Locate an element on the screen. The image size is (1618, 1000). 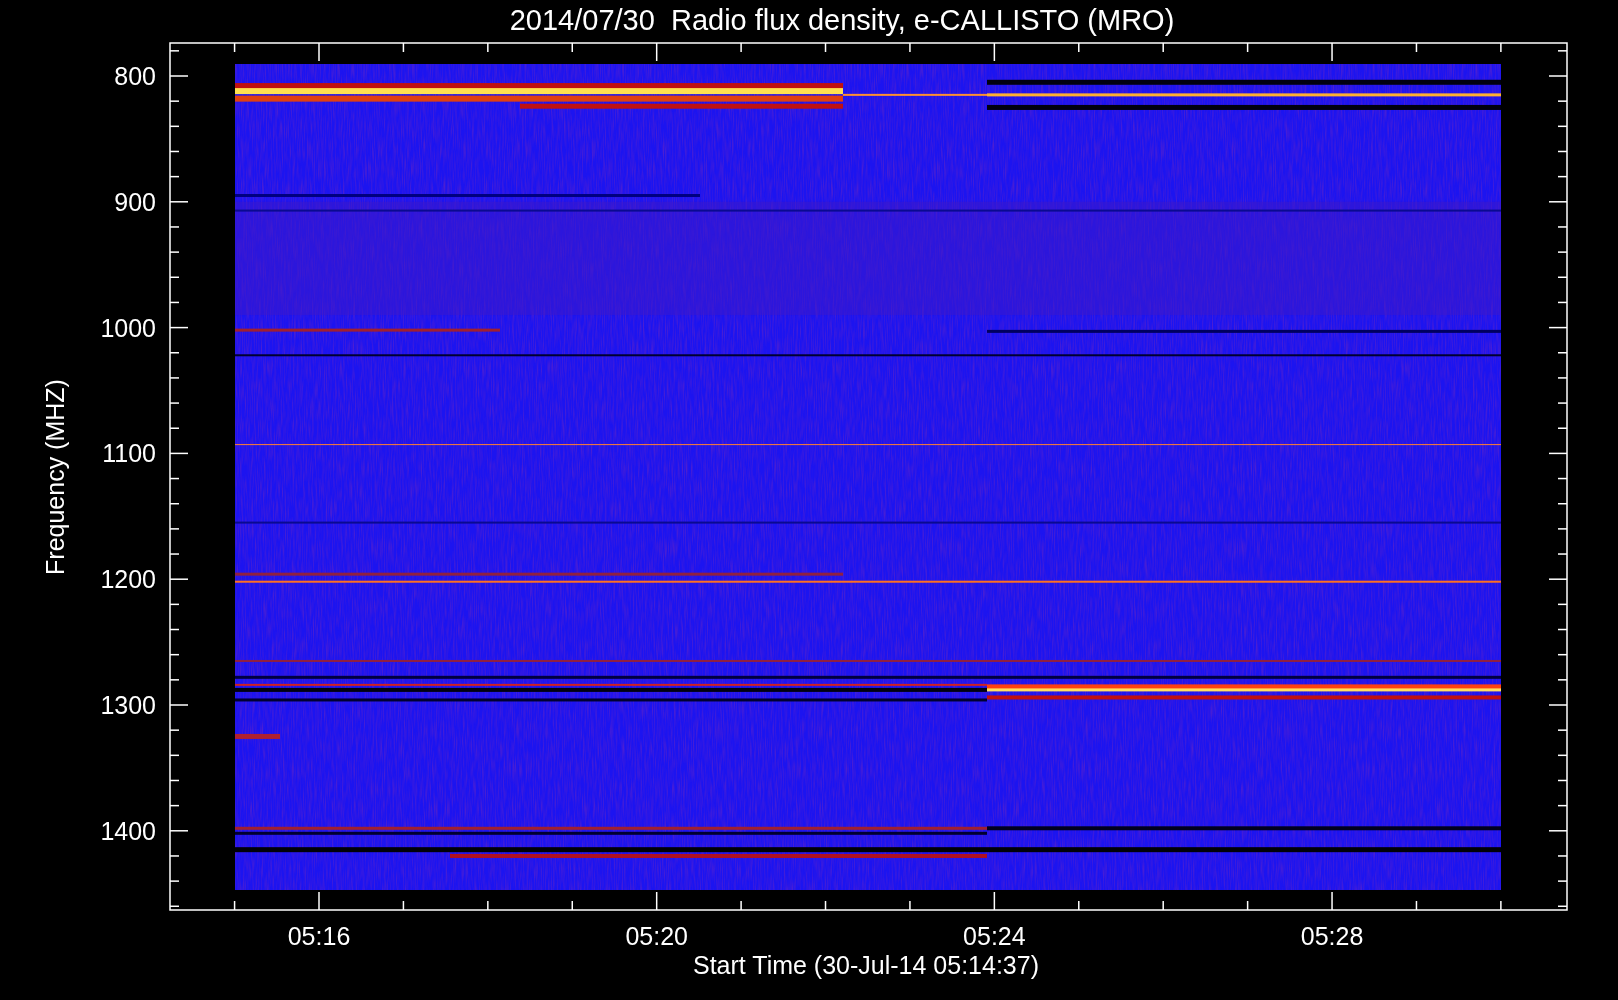
y-tick-label: 800 is located at coordinates (135, 76).